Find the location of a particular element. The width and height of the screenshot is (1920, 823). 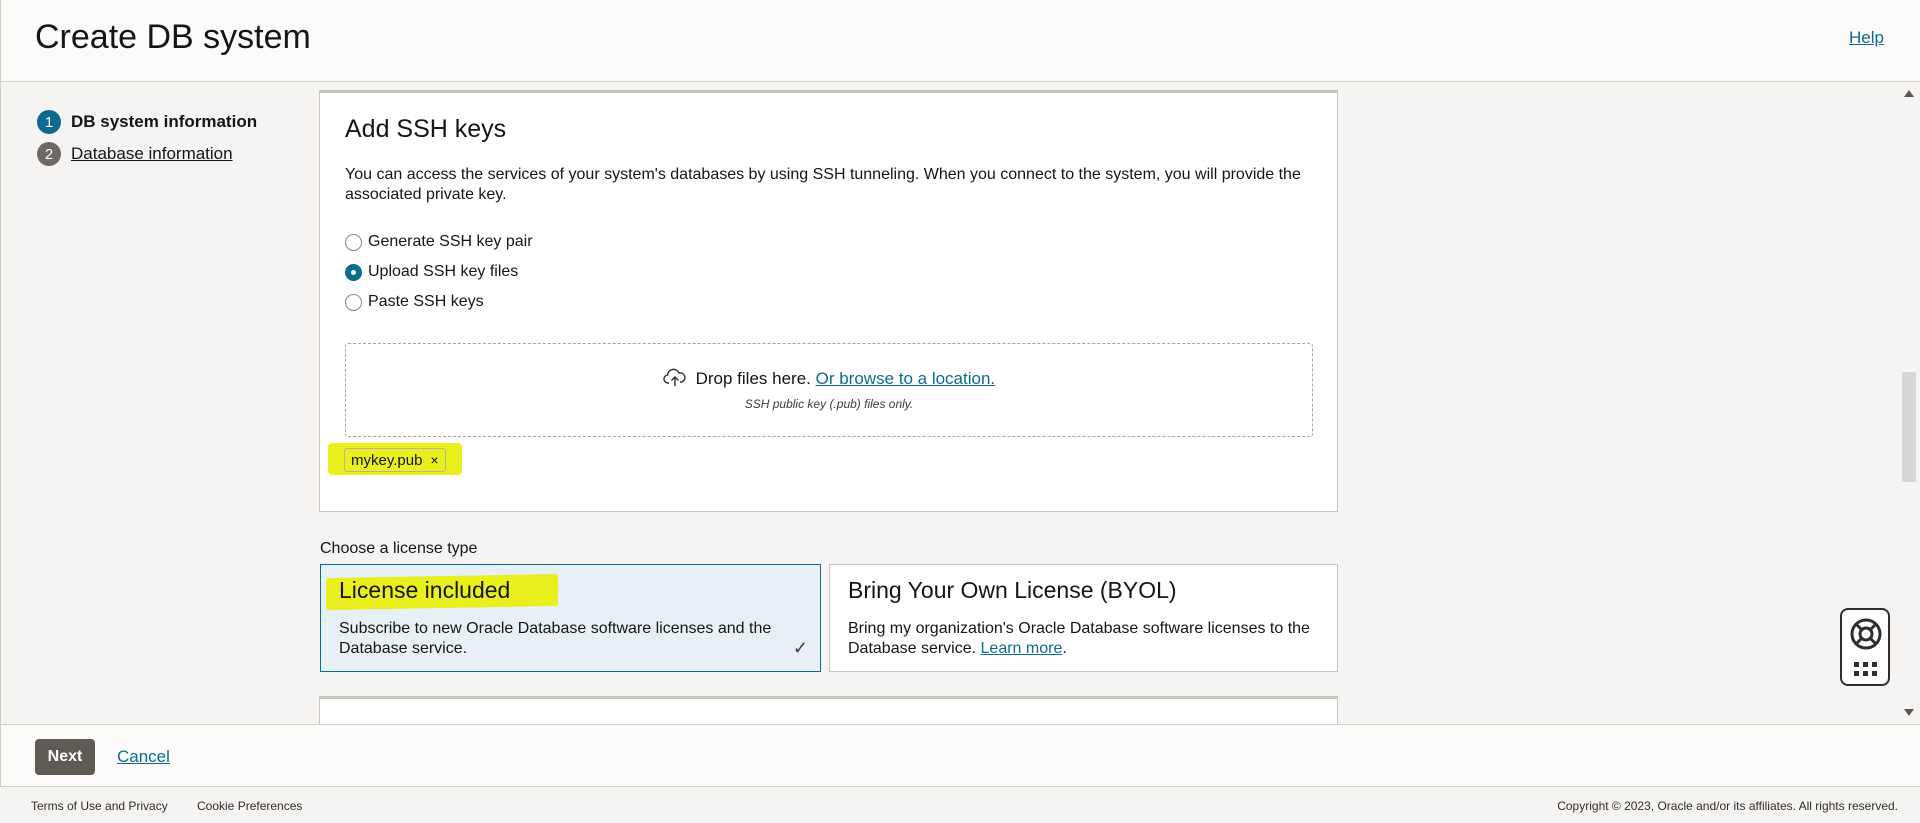

lifebuoy-icon is located at coordinates (1866, 636).